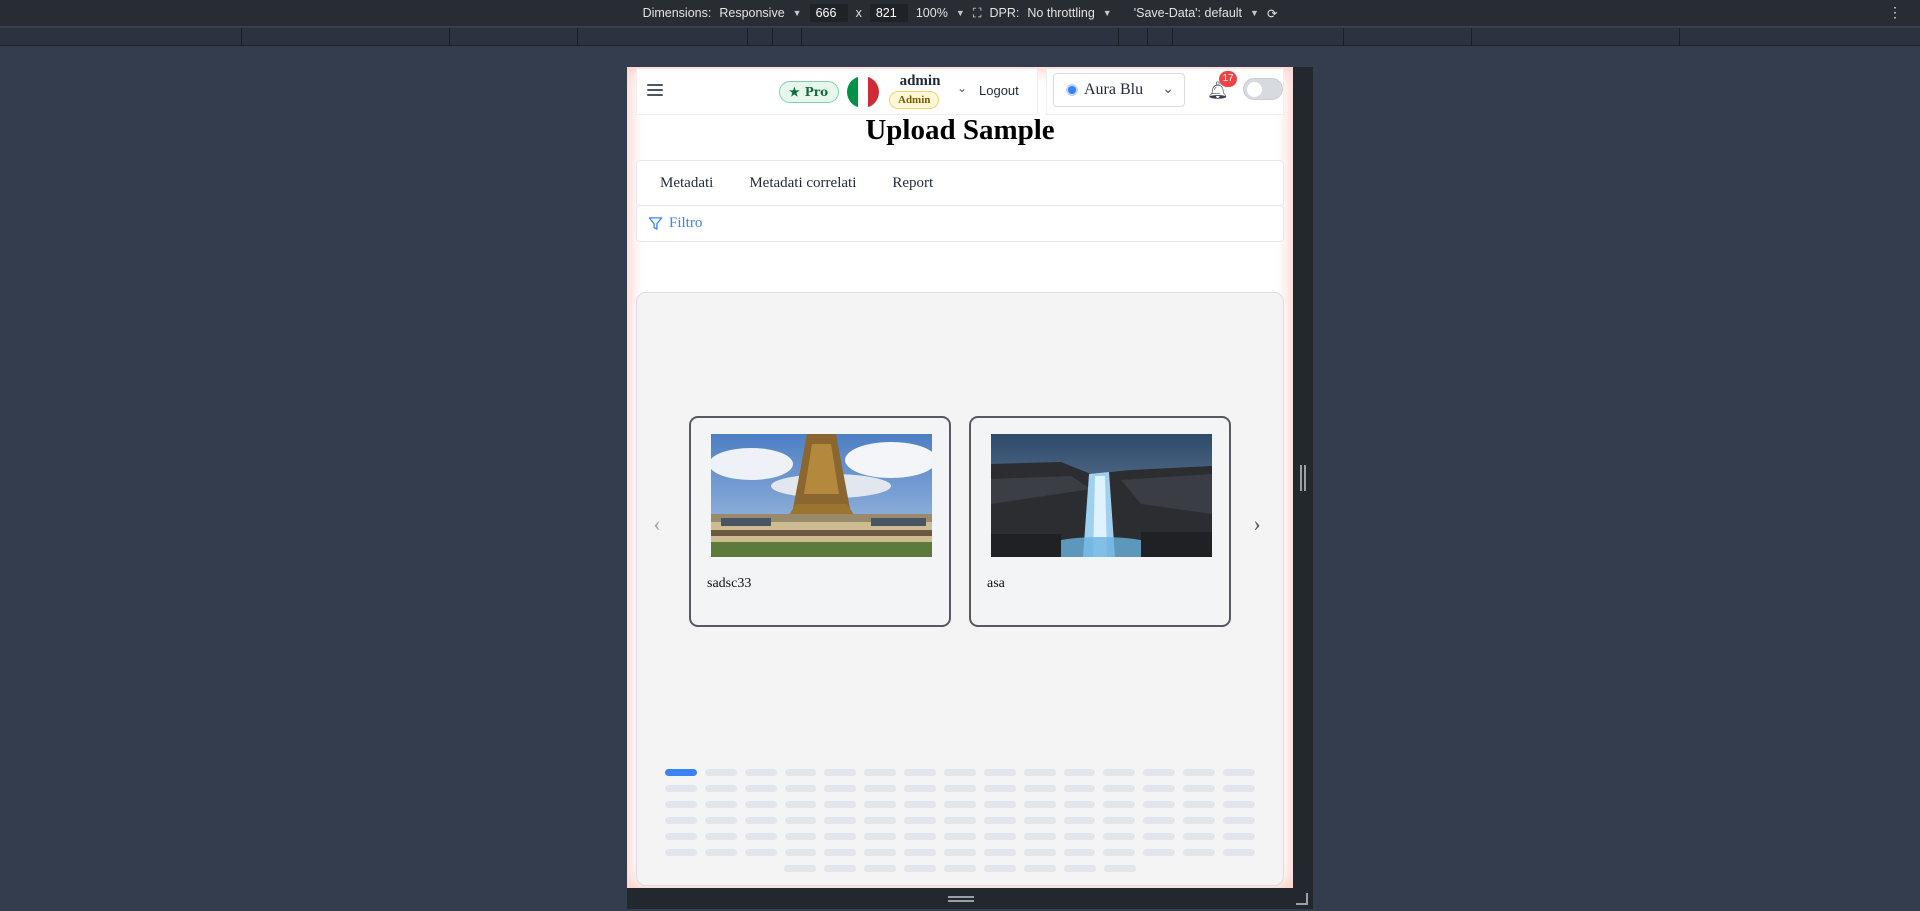 The image size is (1920, 911). What do you see at coordinates (977, 13) in the screenshot?
I see `device-frame-icon: ⛶` at bounding box center [977, 13].